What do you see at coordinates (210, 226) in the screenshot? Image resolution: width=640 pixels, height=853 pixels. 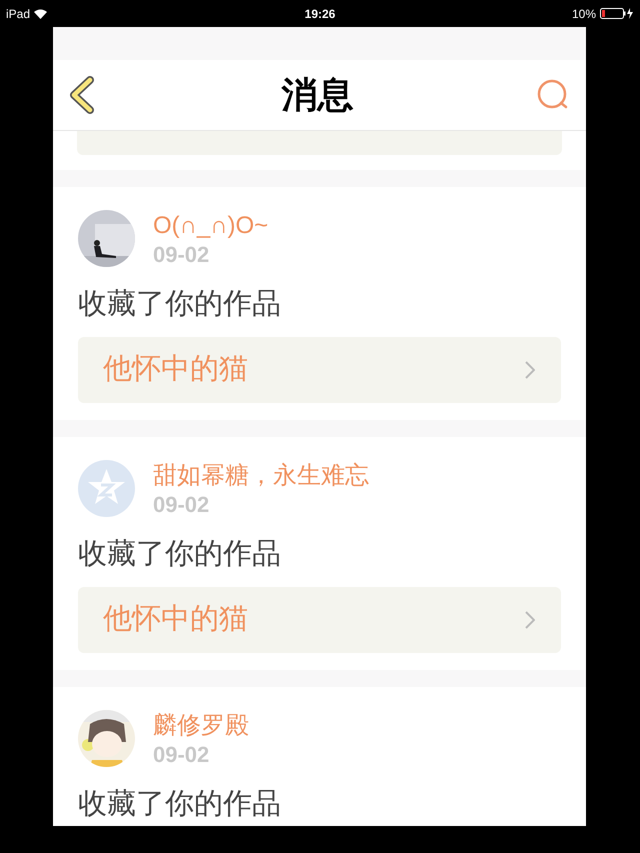 I see `user-name: O(∩_∩)O~` at bounding box center [210, 226].